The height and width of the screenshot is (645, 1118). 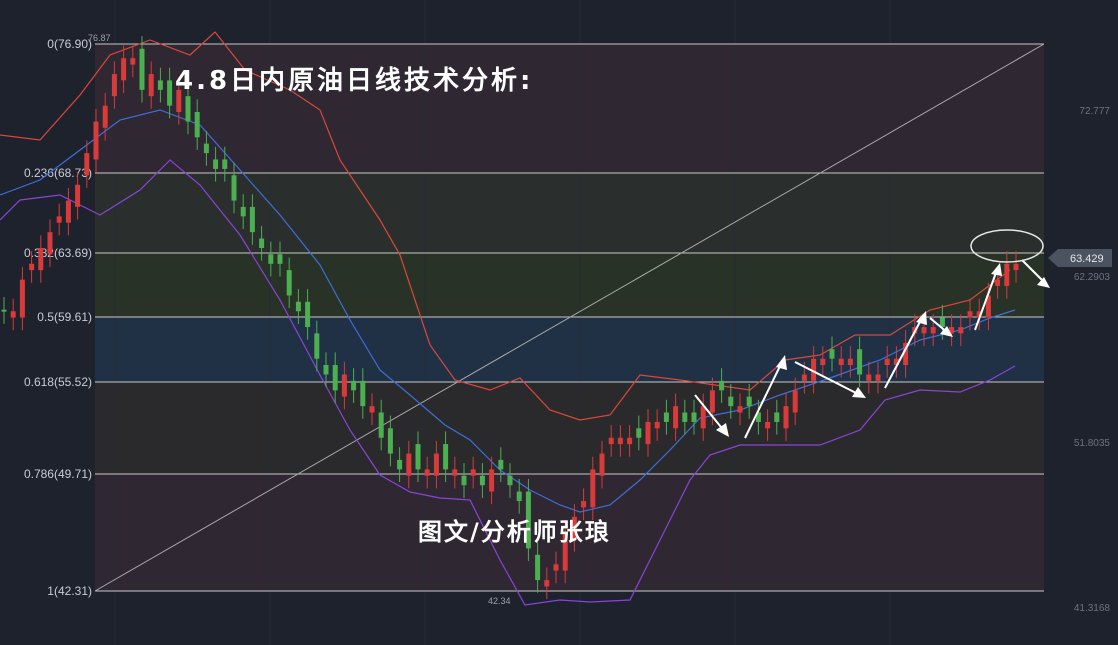 I want to click on fib-label-0: 0(76.90), so click(x=69, y=44).